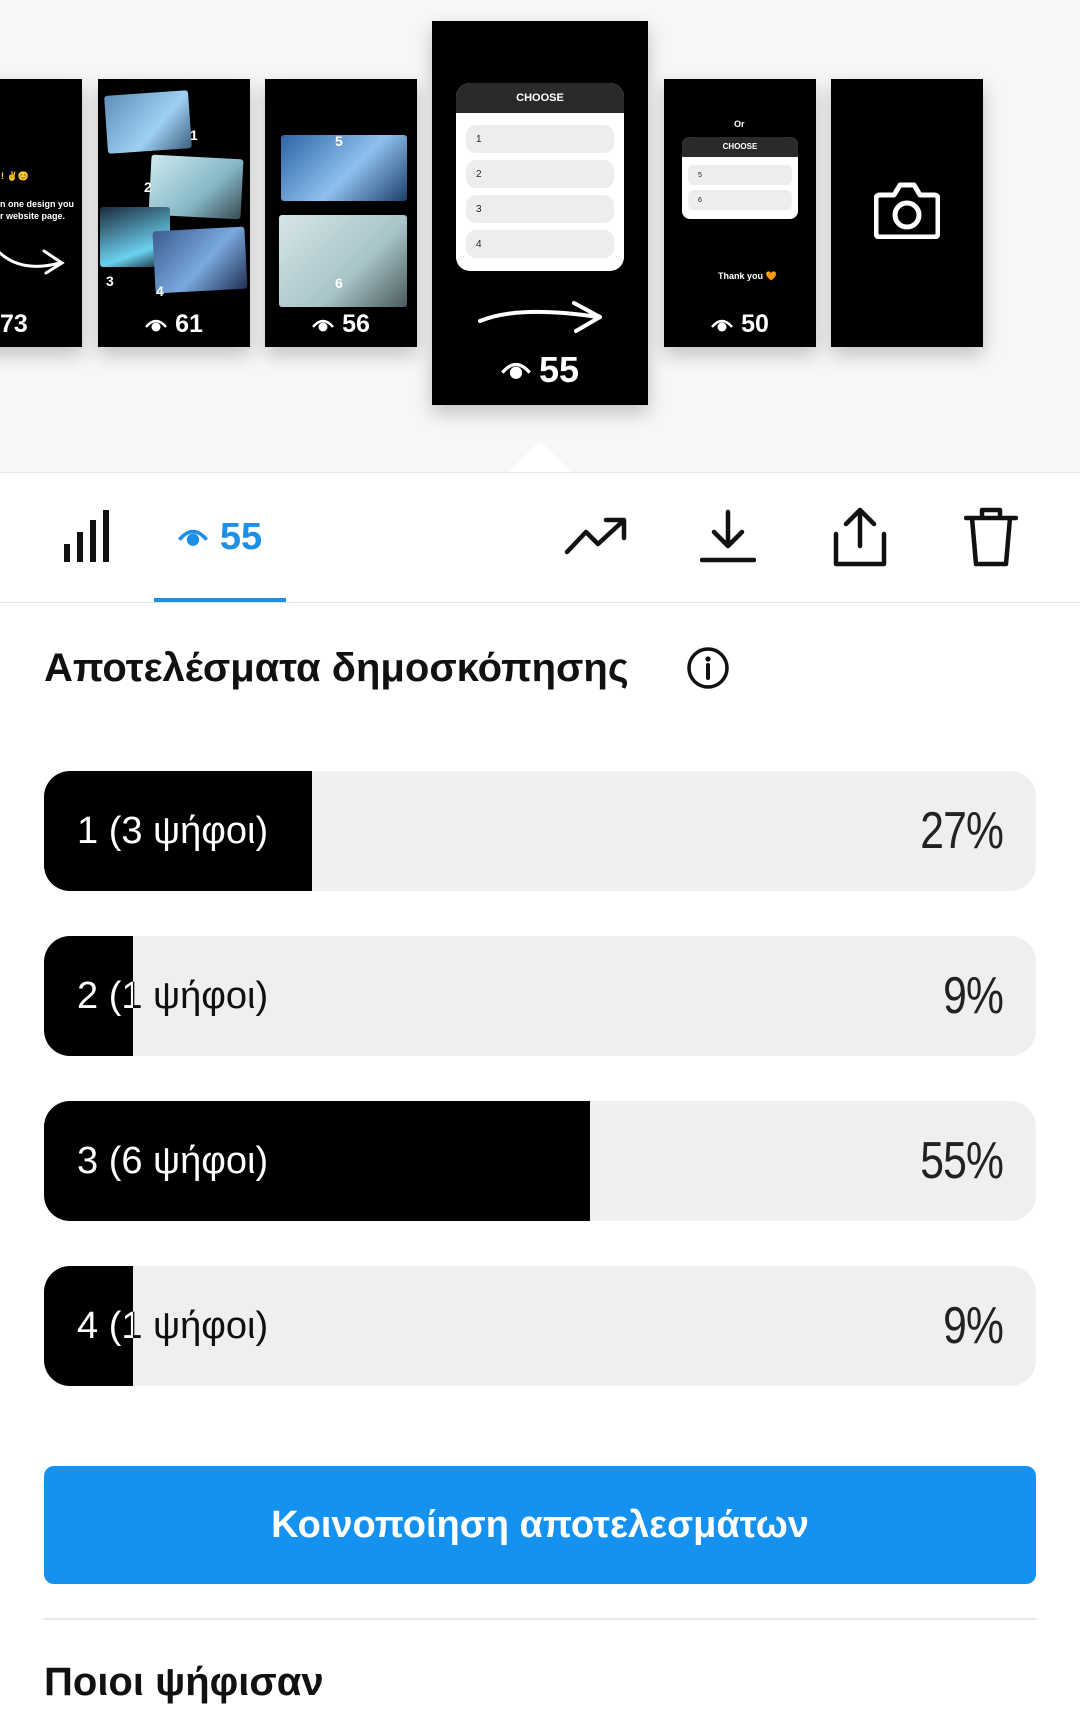 The image size is (1080, 1715). I want to click on story-text: Or, so click(739, 124).